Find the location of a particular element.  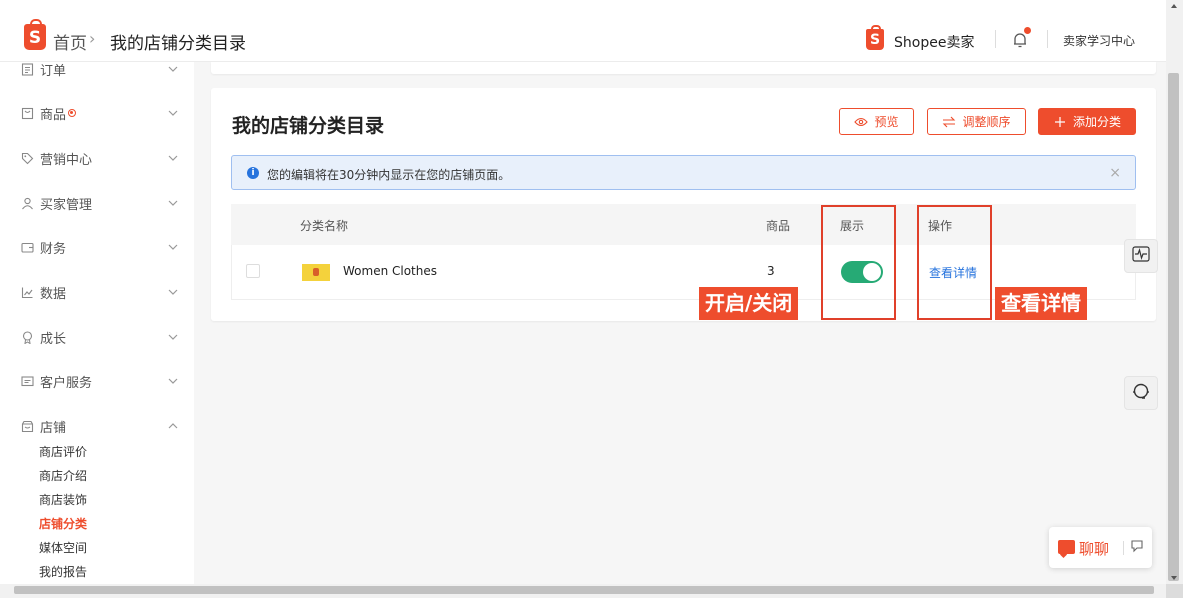

highlight-display-column is located at coordinates (858, 262).